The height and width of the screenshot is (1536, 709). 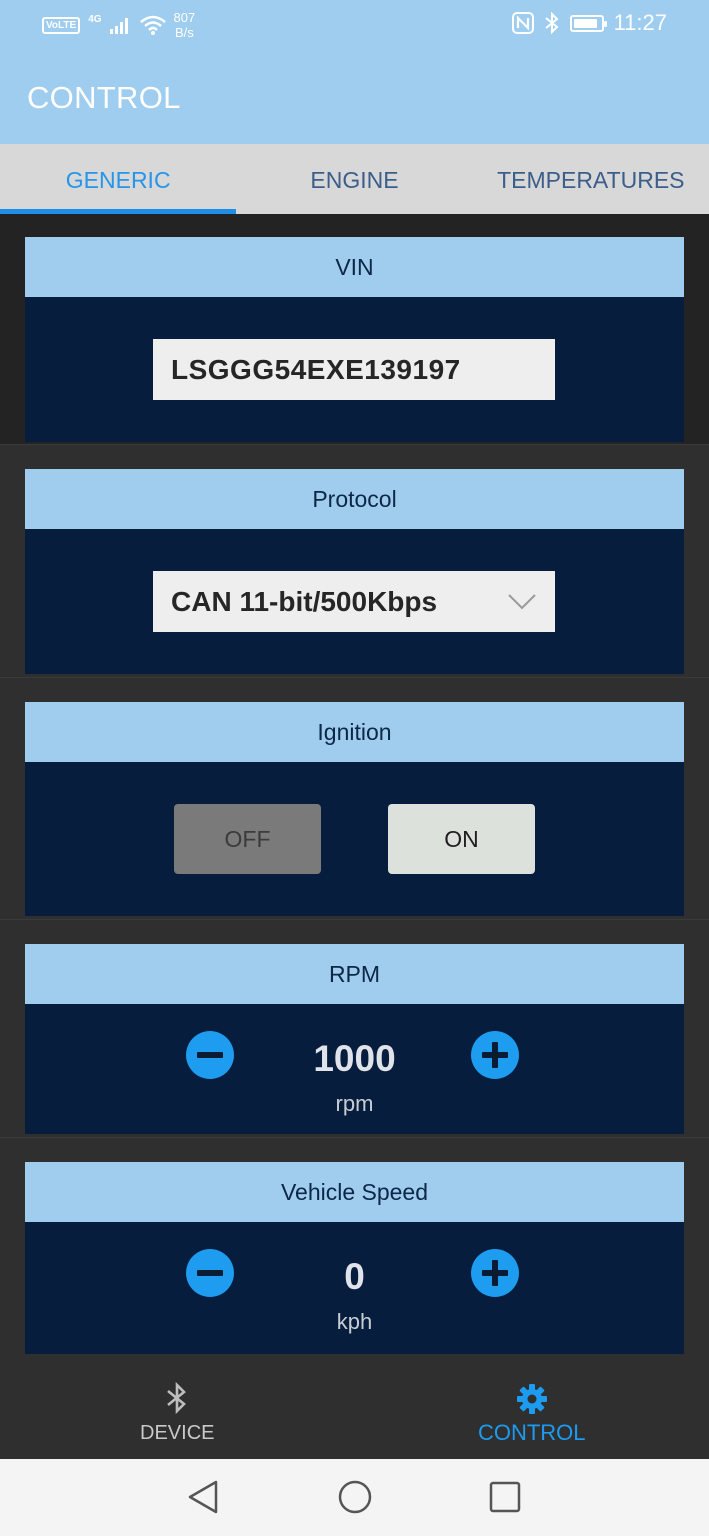 I want to click on volte-icon: VoLTE, so click(x=61, y=25).